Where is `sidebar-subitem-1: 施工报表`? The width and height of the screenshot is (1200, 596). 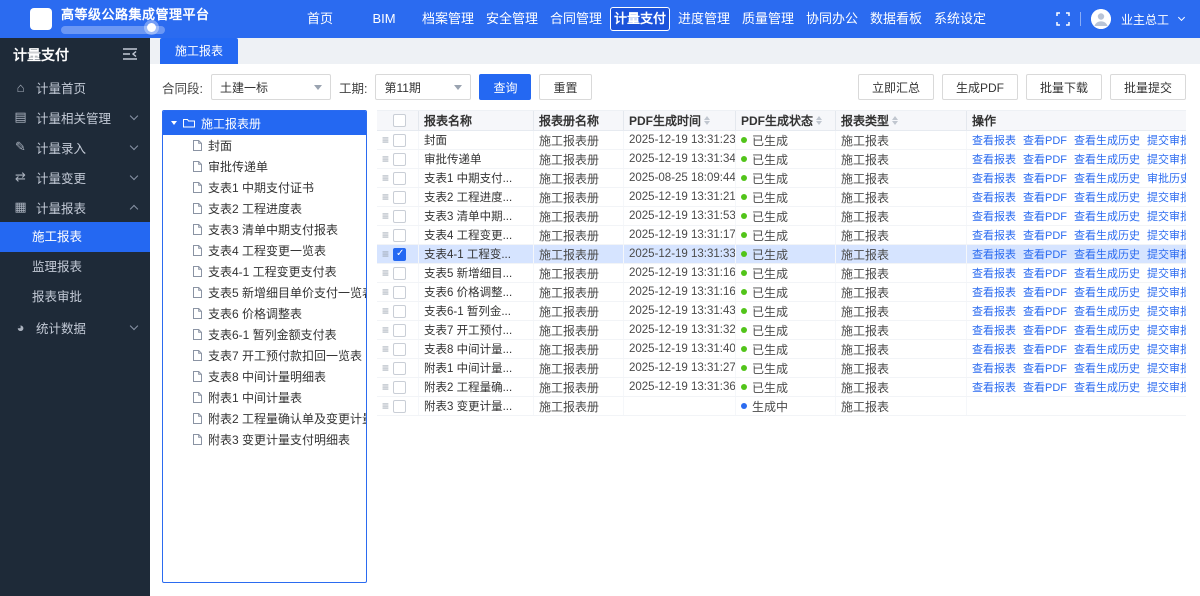 sidebar-subitem-1: 施工报表 is located at coordinates (75, 237).